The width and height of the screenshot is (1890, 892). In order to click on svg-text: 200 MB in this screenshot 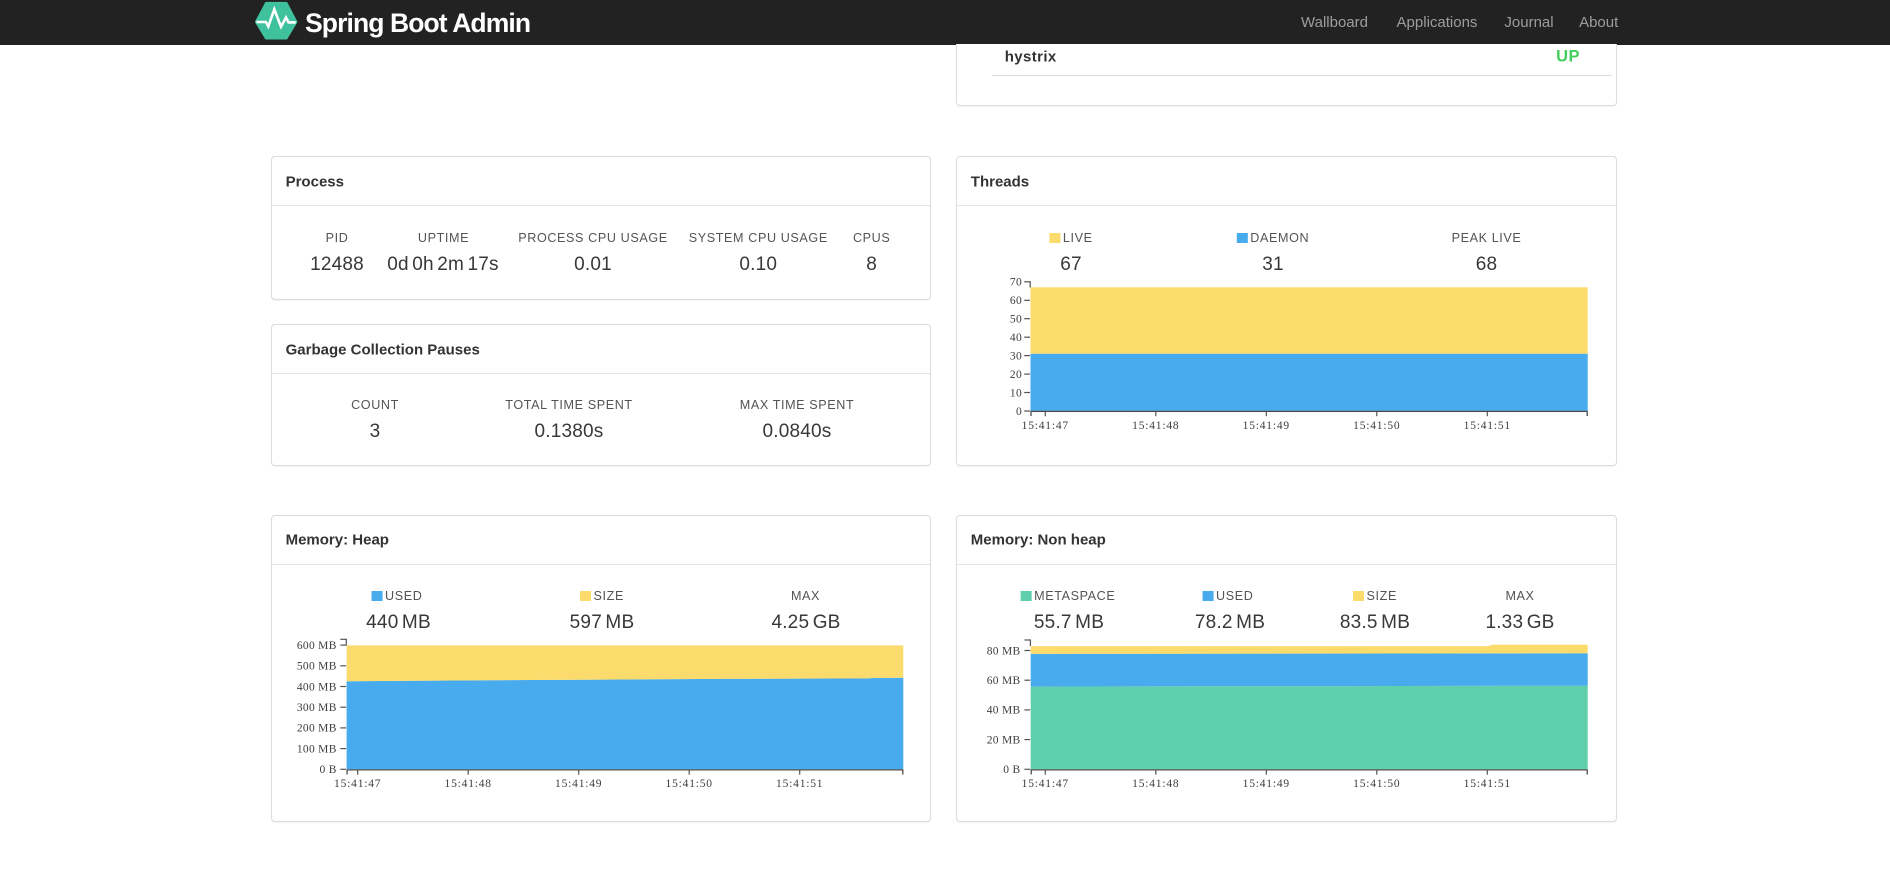, I will do `click(317, 729)`.